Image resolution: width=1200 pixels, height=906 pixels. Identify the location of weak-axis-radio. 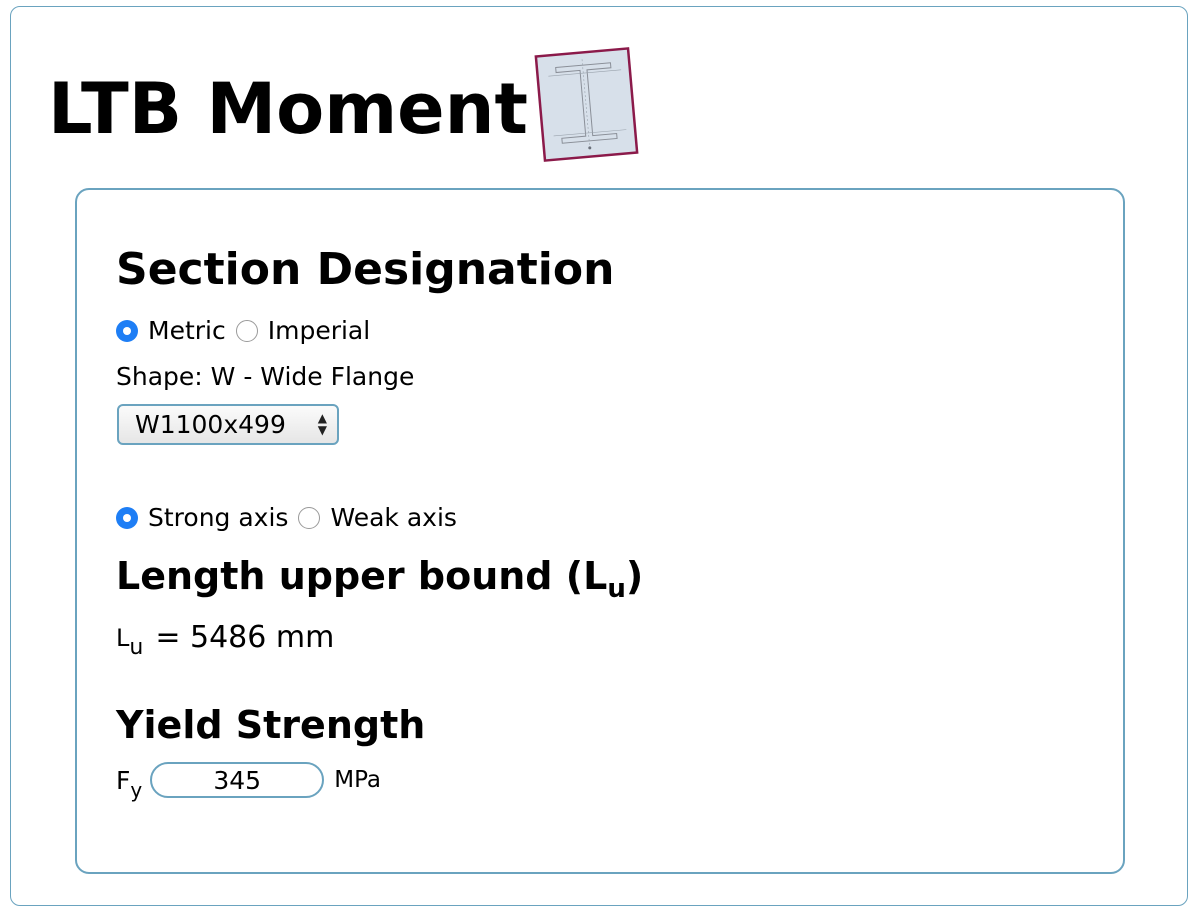
(309, 517).